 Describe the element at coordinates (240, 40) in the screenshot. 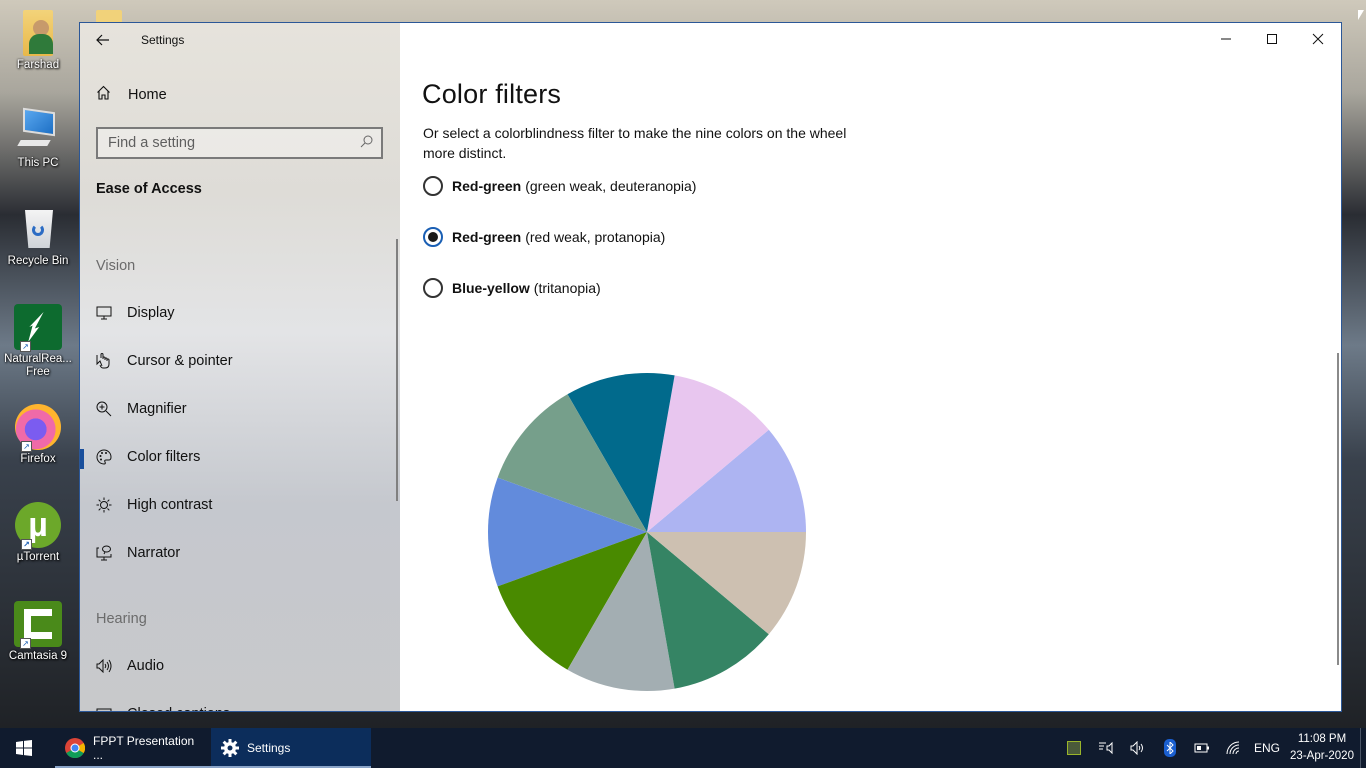

I see `title-bar: Settings` at that location.